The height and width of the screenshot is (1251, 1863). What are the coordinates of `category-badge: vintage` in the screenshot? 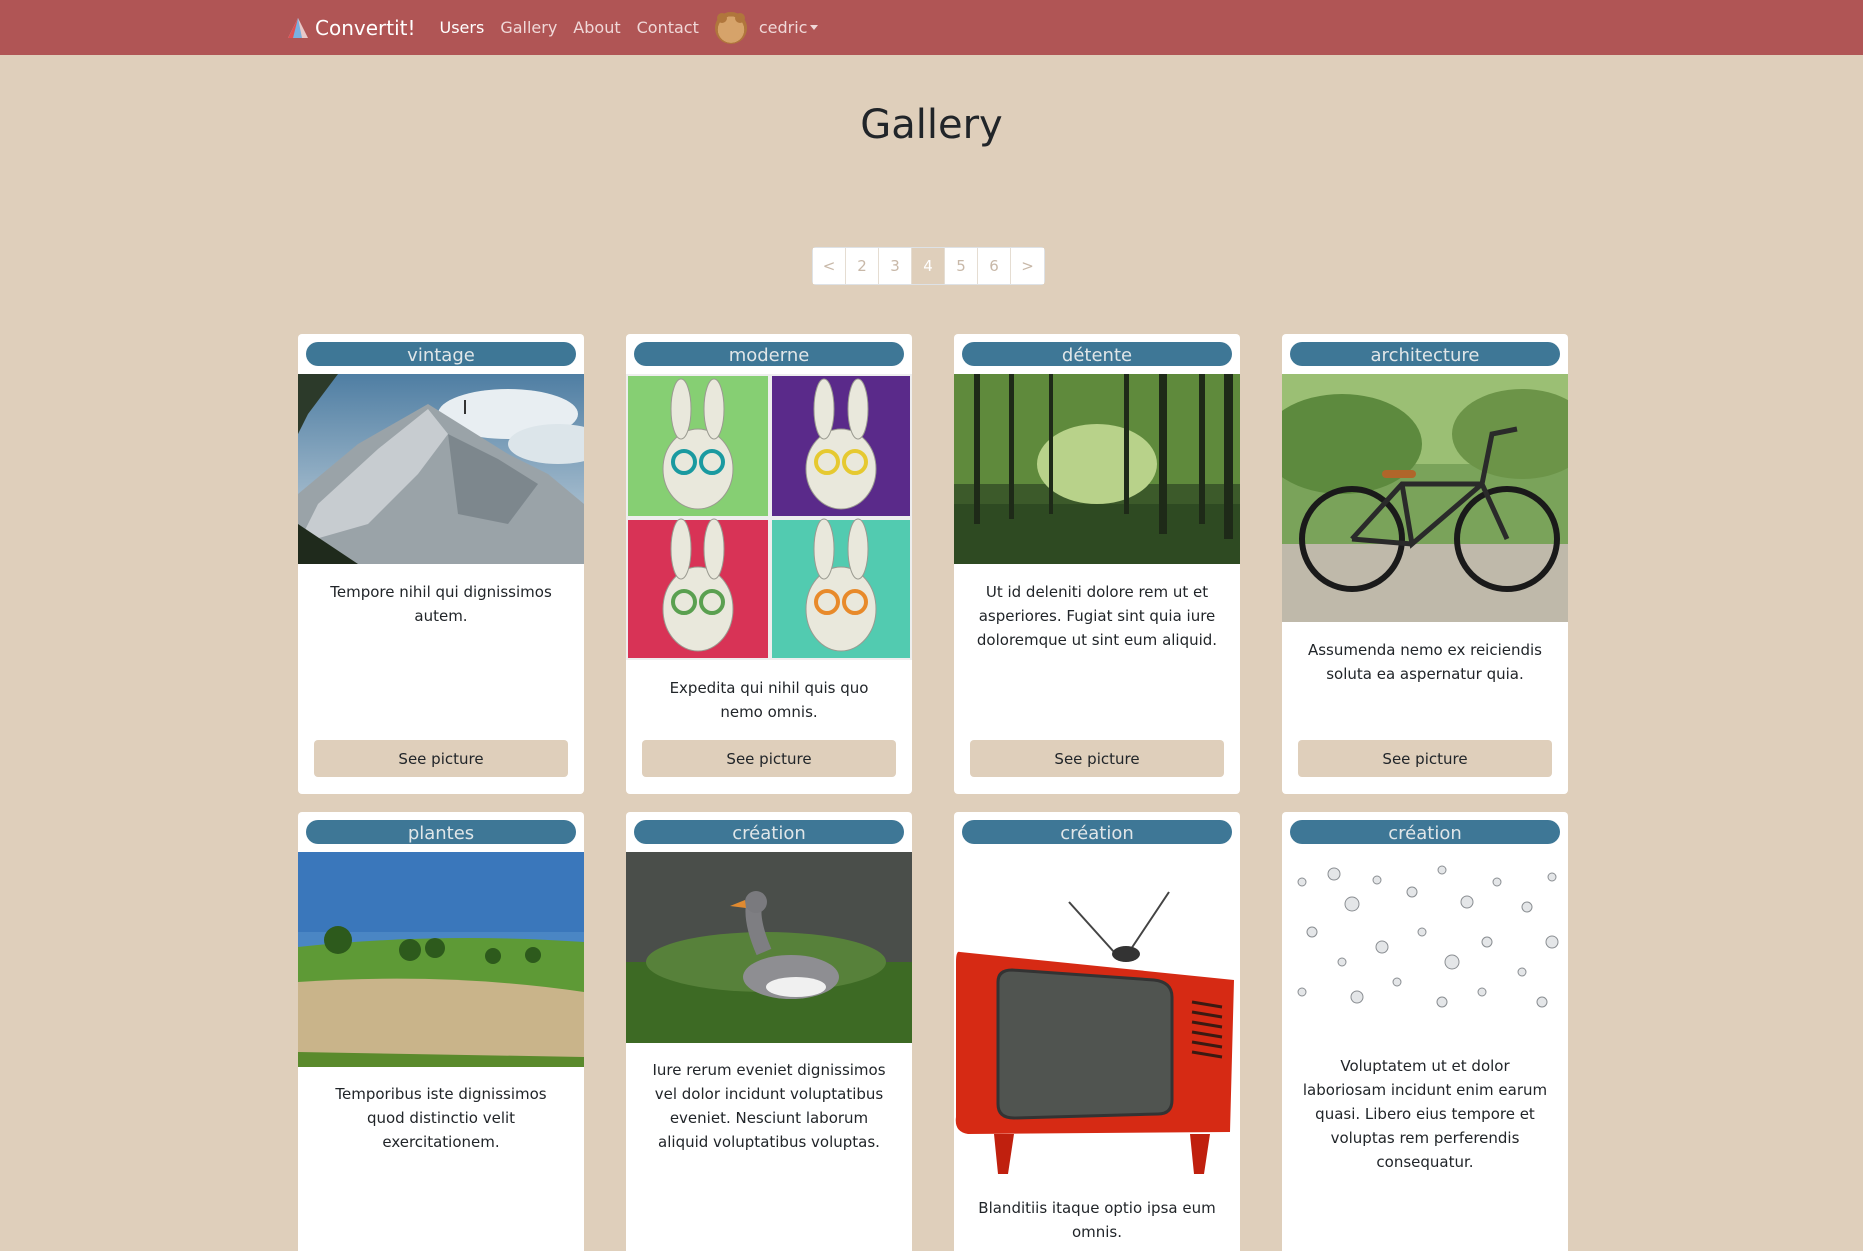 It's located at (441, 354).